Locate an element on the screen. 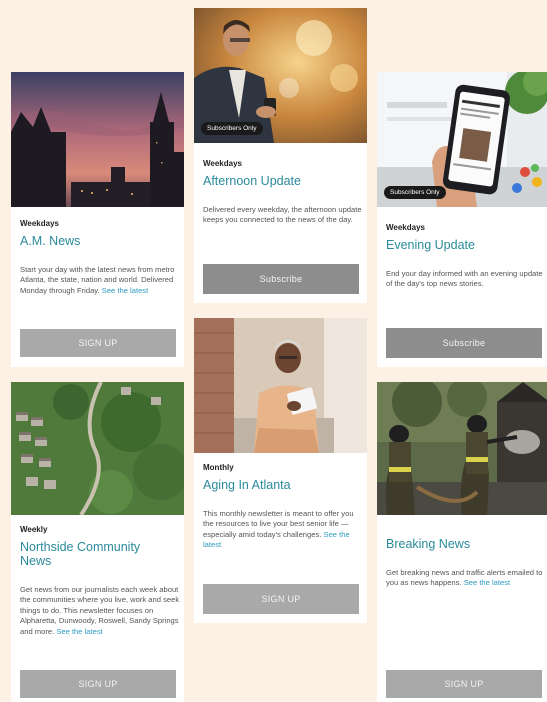 This screenshot has height=702, width=547. card-title: Aging In Atlanta is located at coordinates (247, 485).